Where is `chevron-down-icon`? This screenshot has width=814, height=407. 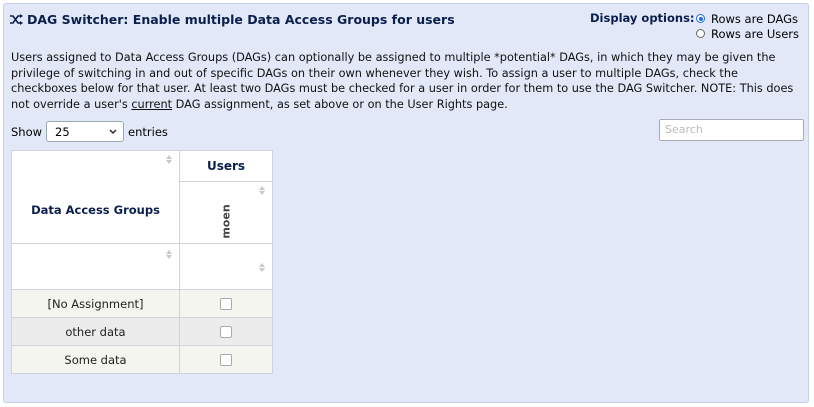
chevron-down-icon is located at coordinates (113, 131).